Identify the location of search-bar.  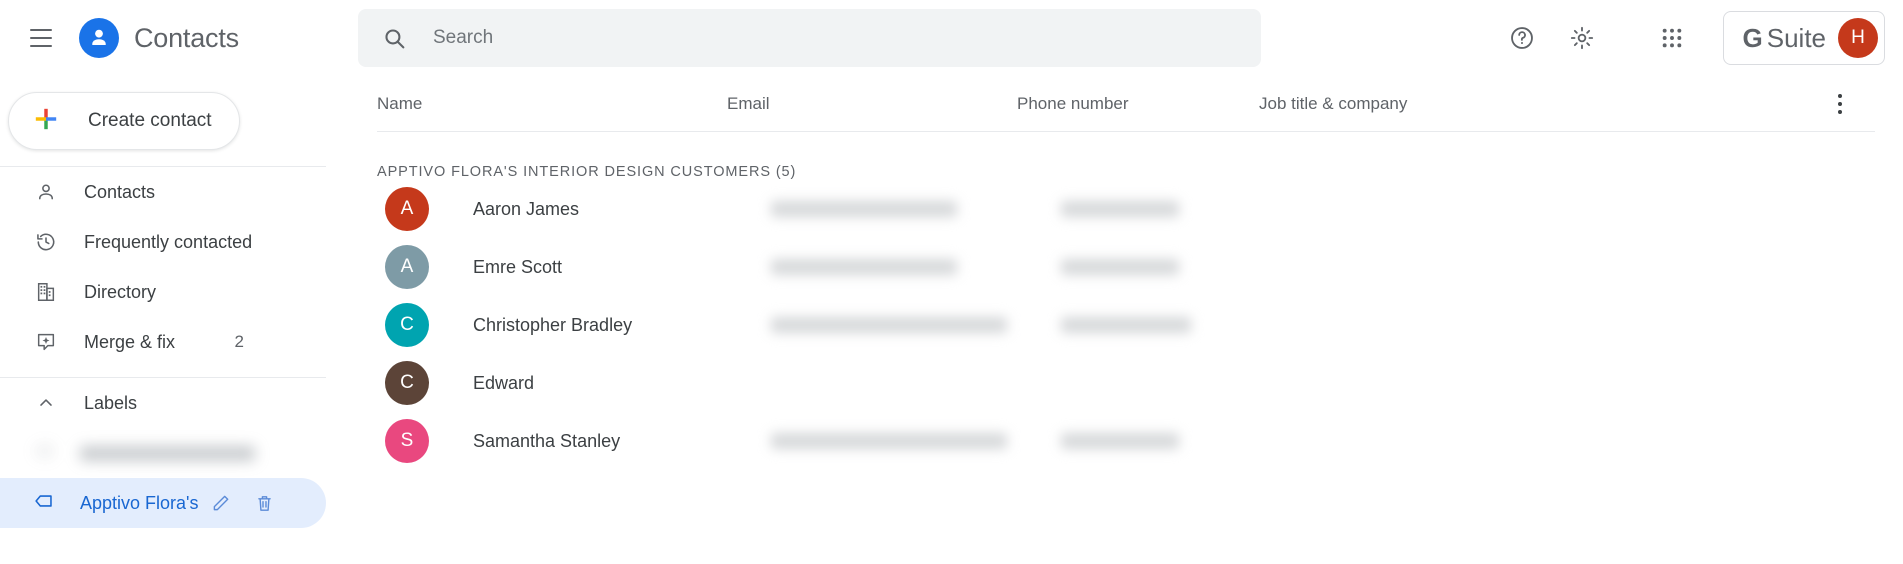
(809, 38).